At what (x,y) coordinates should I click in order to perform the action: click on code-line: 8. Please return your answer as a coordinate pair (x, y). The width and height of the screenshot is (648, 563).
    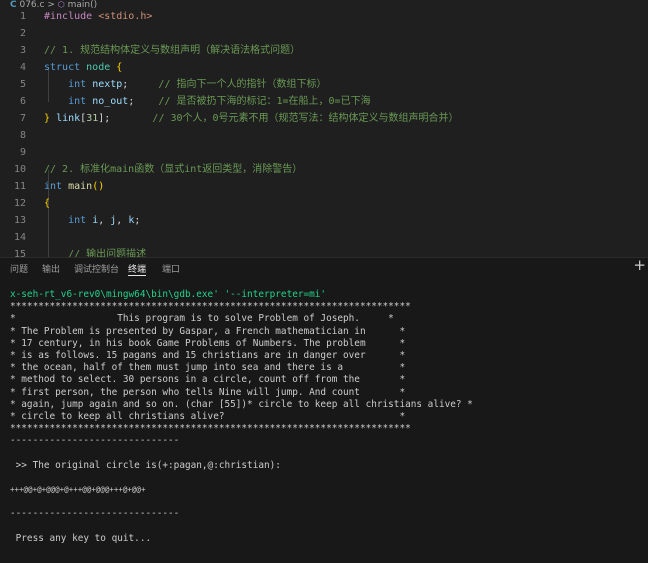
    Looking at the image, I should click on (324, 135).